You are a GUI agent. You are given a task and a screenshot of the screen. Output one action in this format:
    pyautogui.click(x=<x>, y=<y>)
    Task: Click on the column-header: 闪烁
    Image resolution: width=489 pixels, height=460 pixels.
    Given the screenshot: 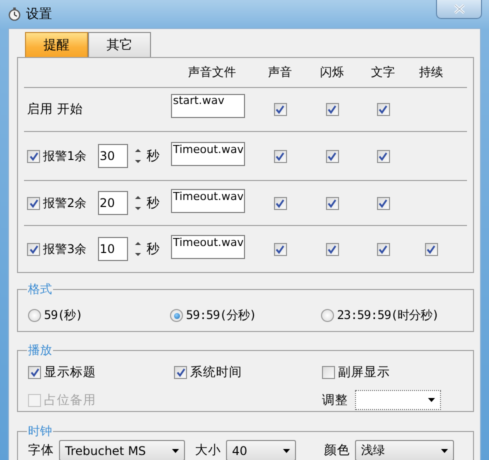 What is the action you would take?
    pyautogui.click(x=332, y=72)
    